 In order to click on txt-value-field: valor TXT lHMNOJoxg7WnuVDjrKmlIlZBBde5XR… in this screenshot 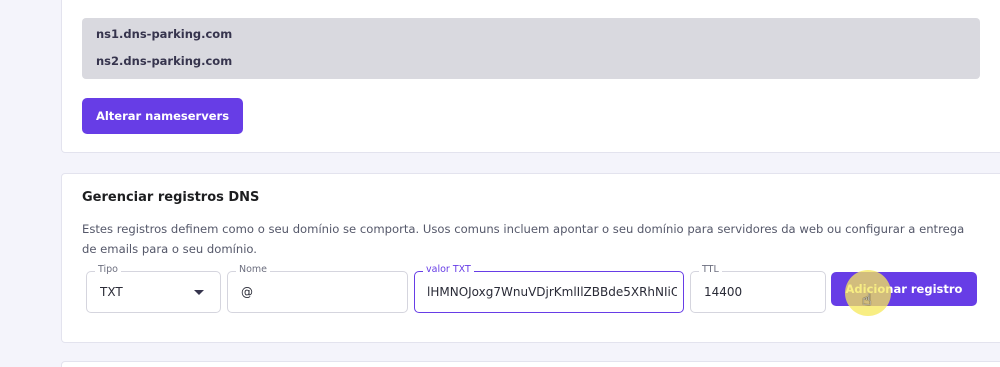, I will do `click(549, 288)`.